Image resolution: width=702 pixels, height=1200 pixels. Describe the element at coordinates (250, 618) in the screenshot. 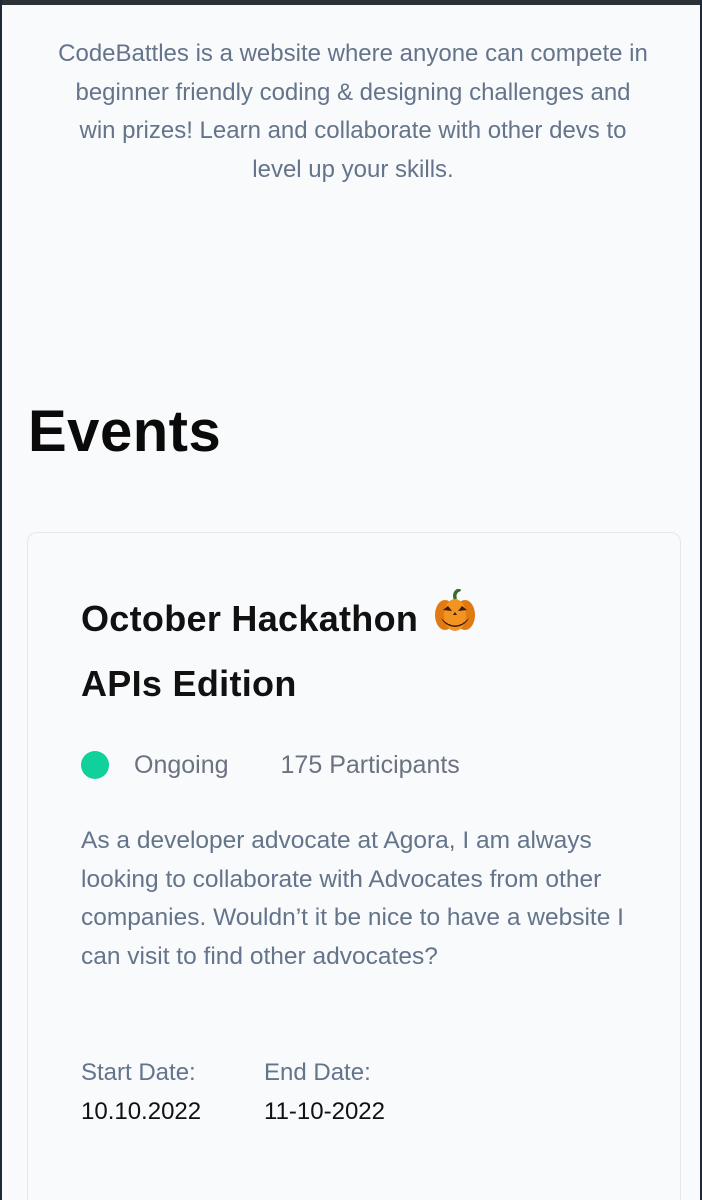

I see `event-title-line1: October Hackathon` at that location.